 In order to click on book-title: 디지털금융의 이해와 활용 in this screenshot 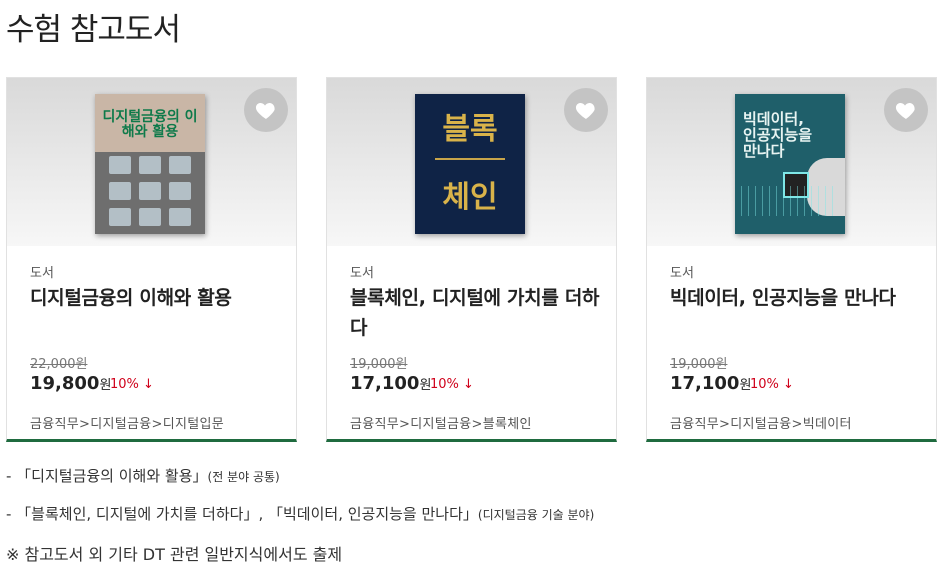, I will do `click(155, 298)`.